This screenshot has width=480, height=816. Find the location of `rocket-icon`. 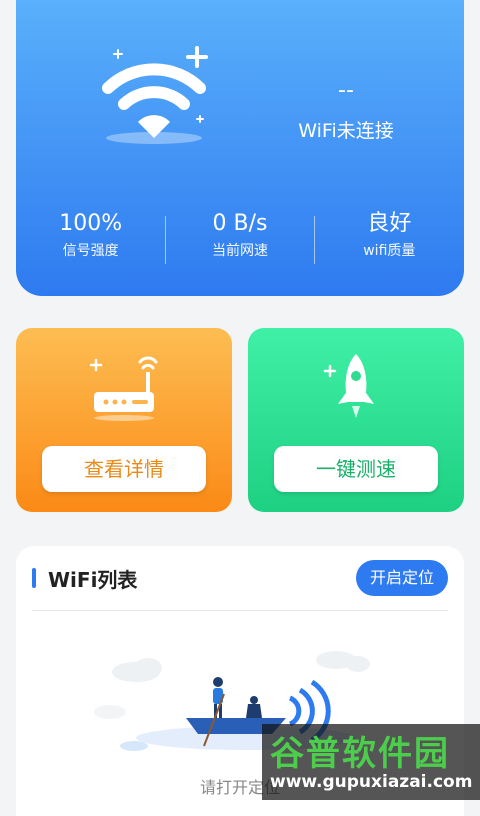

rocket-icon is located at coordinates (348, 386).